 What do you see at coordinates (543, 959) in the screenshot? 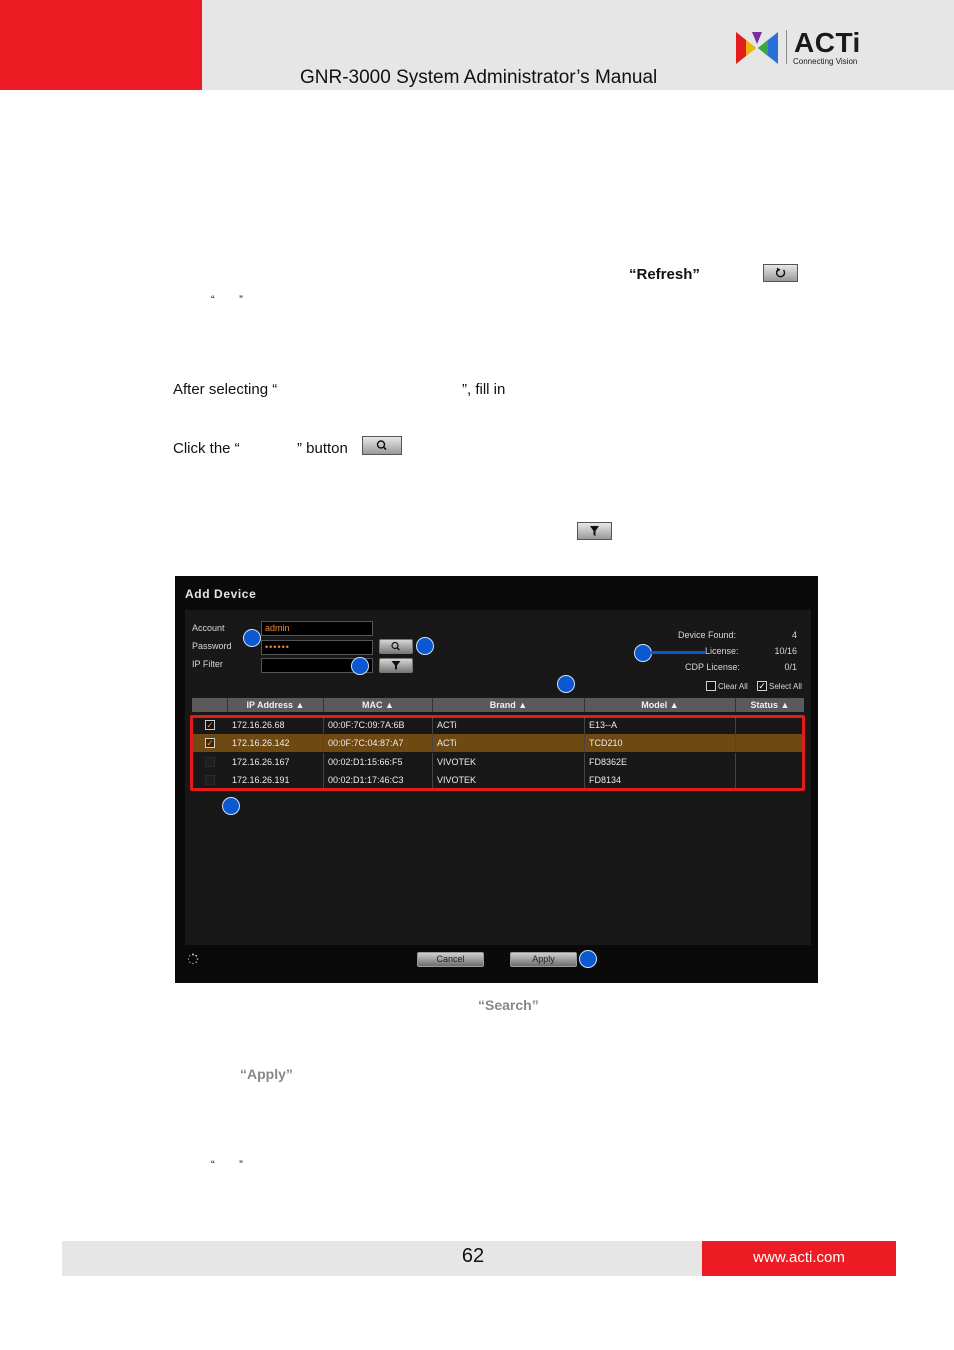
I see `apply-button: Apply` at bounding box center [543, 959].